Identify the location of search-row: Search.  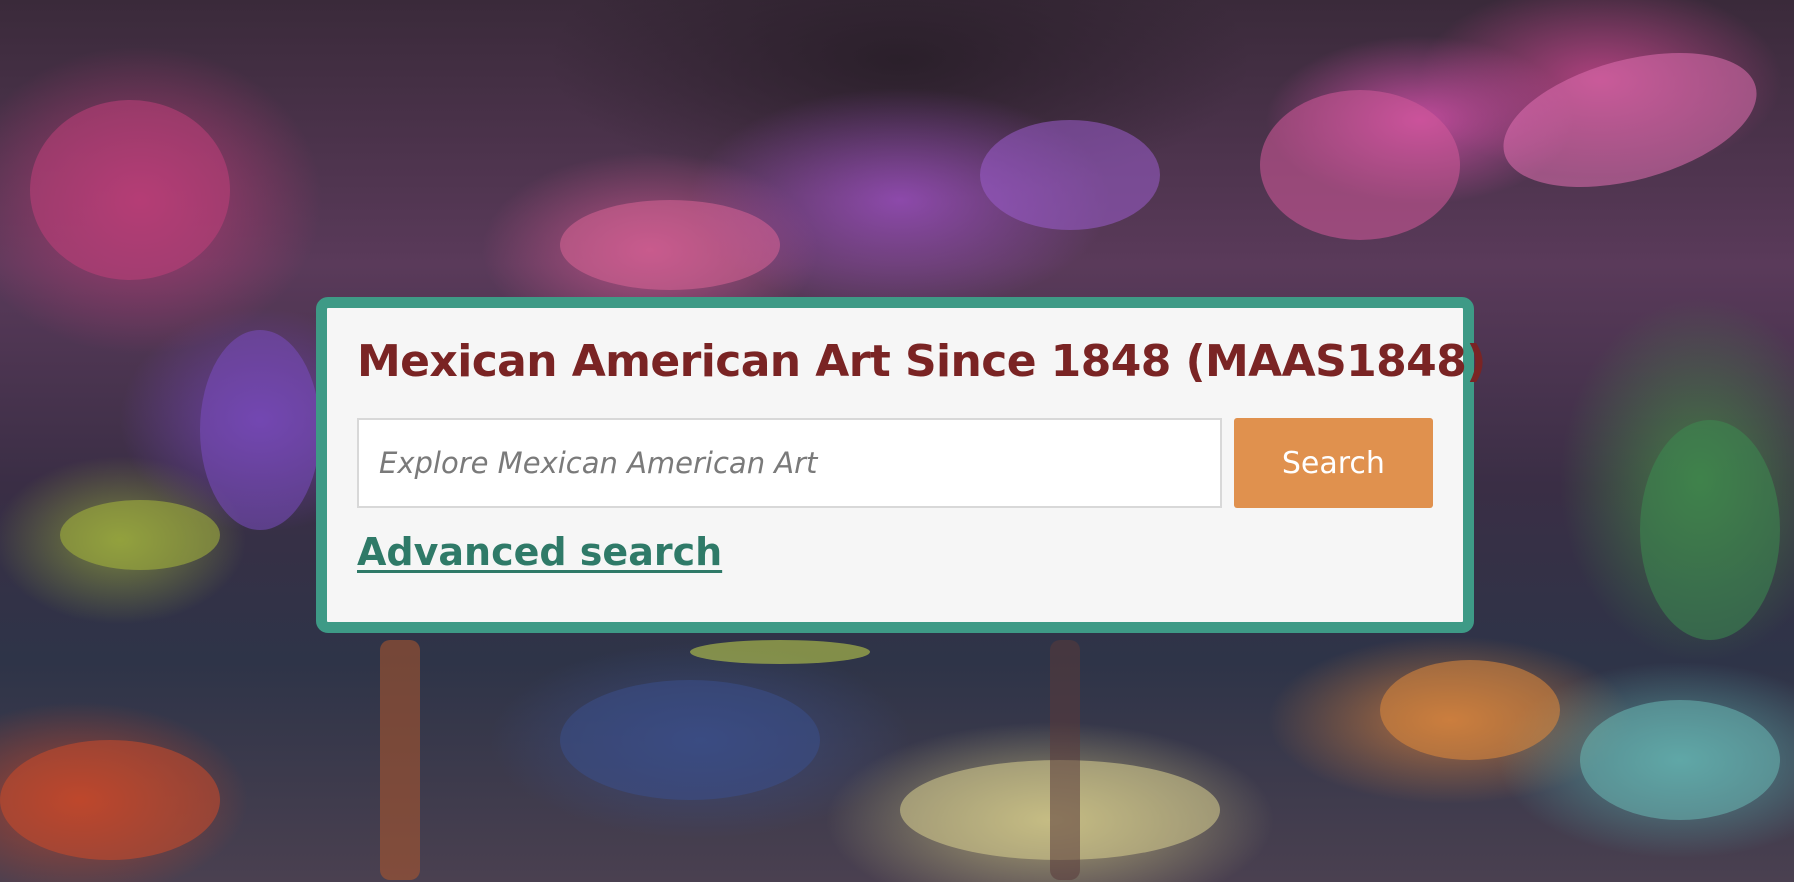
(895, 463).